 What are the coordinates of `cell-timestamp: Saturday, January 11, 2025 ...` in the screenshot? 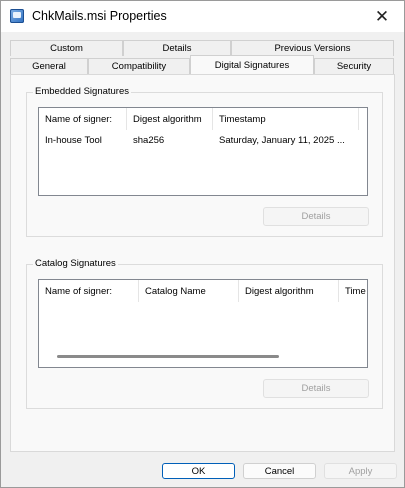 It's located at (282, 140).